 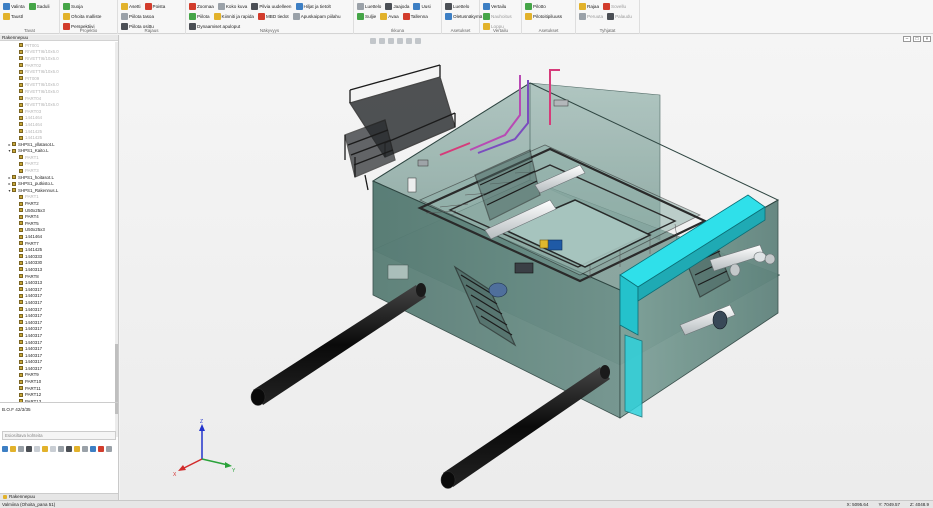 What do you see at coordinates (39, 6) in the screenshot?
I see `ribbon-button: Saduli` at bounding box center [39, 6].